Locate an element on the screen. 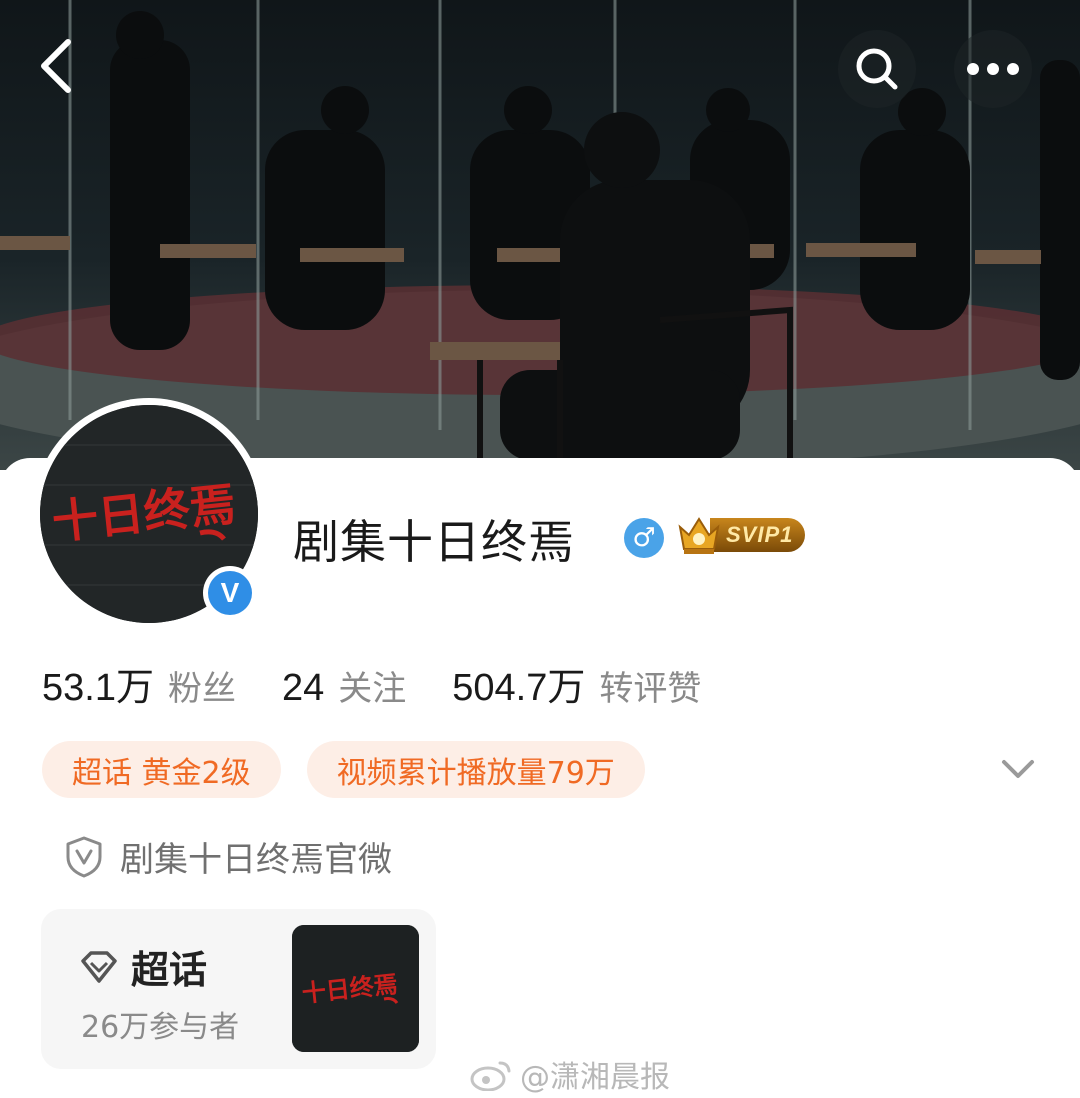 The image size is (1080, 1098). chevron-left-icon is located at coordinates (56, 66).